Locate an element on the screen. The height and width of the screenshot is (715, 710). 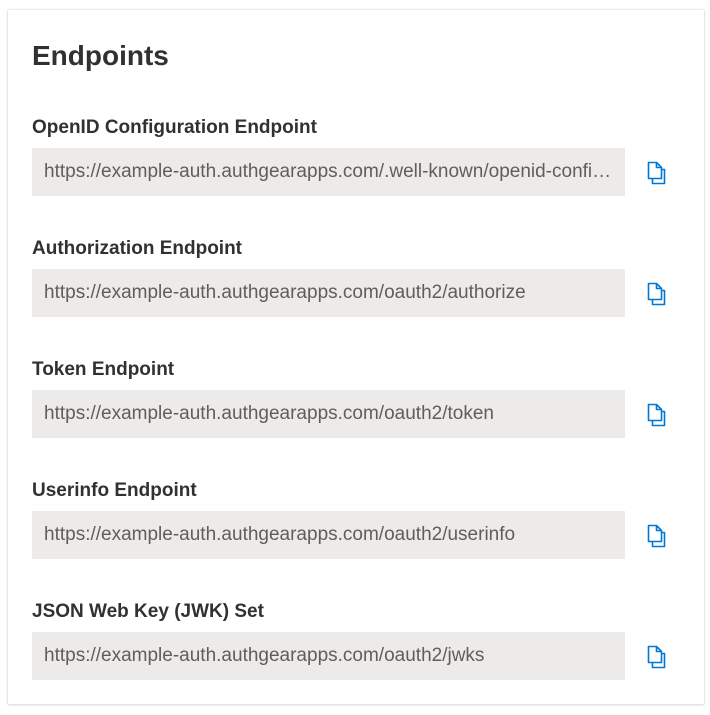
card-title: Endpoints is located at coordinates (100, 55).